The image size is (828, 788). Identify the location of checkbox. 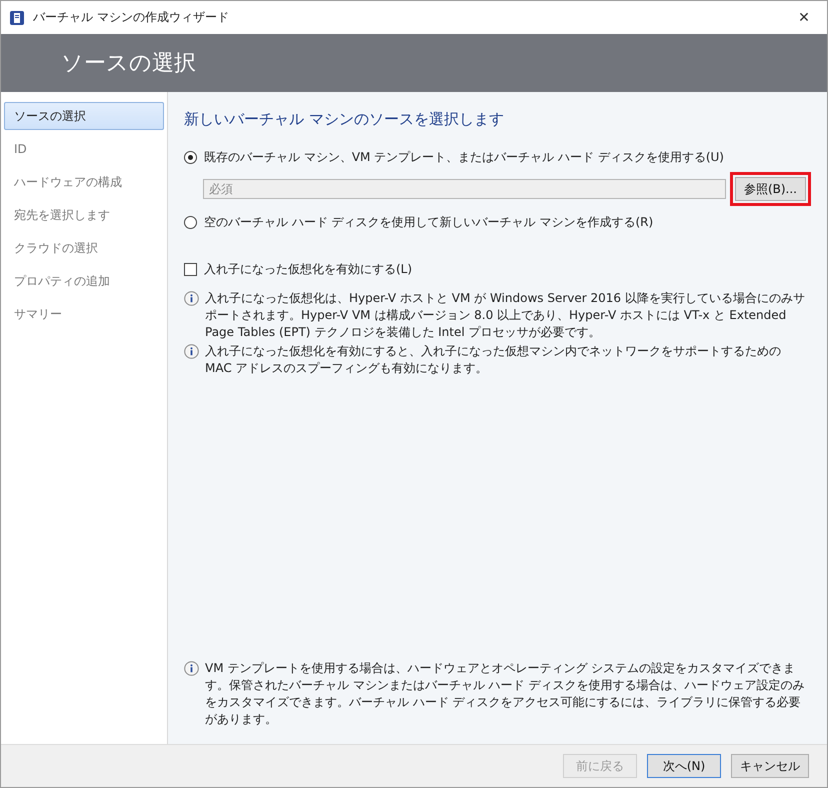
(190, 269).